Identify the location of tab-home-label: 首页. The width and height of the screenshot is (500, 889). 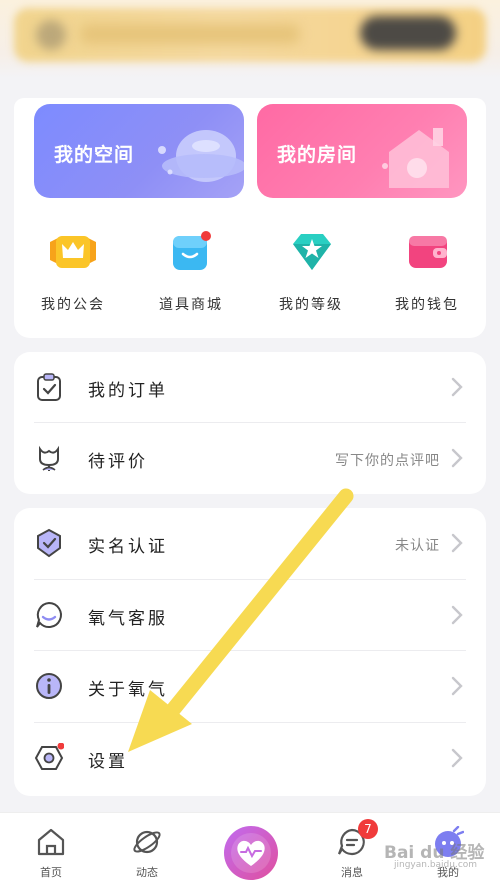
(51, 872).